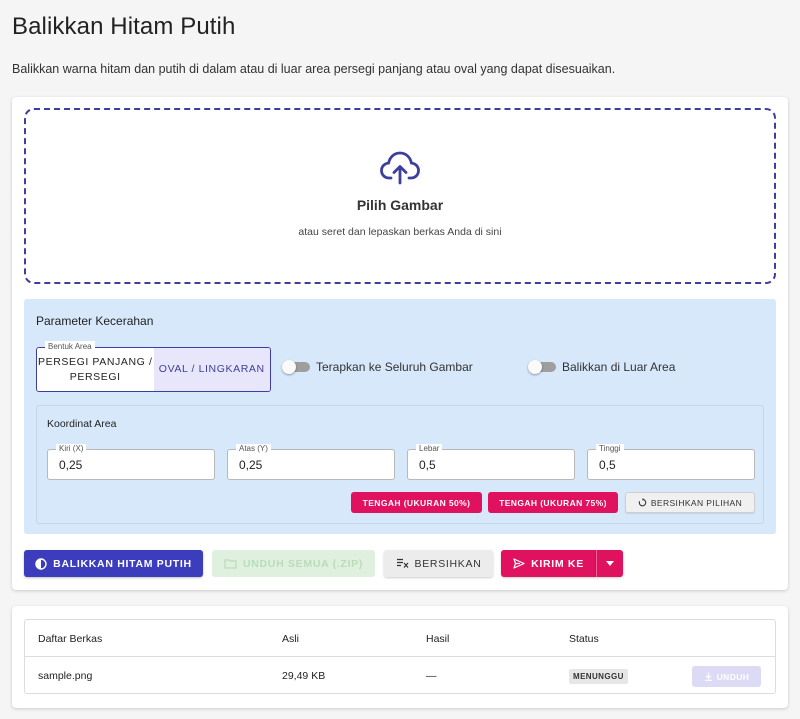  What do you see at coordinates (65, 676) in the screenshot?
I see `file-name: sample.png` at bounding box center [65, 676].